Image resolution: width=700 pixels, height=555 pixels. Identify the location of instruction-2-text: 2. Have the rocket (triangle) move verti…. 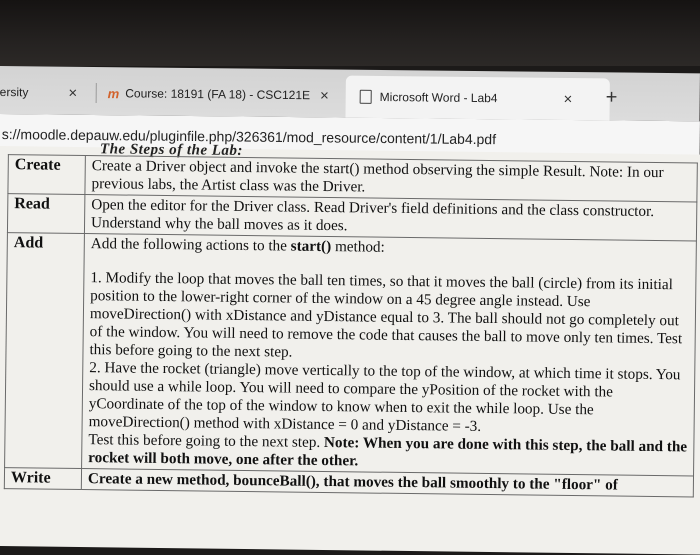
(384, 397).